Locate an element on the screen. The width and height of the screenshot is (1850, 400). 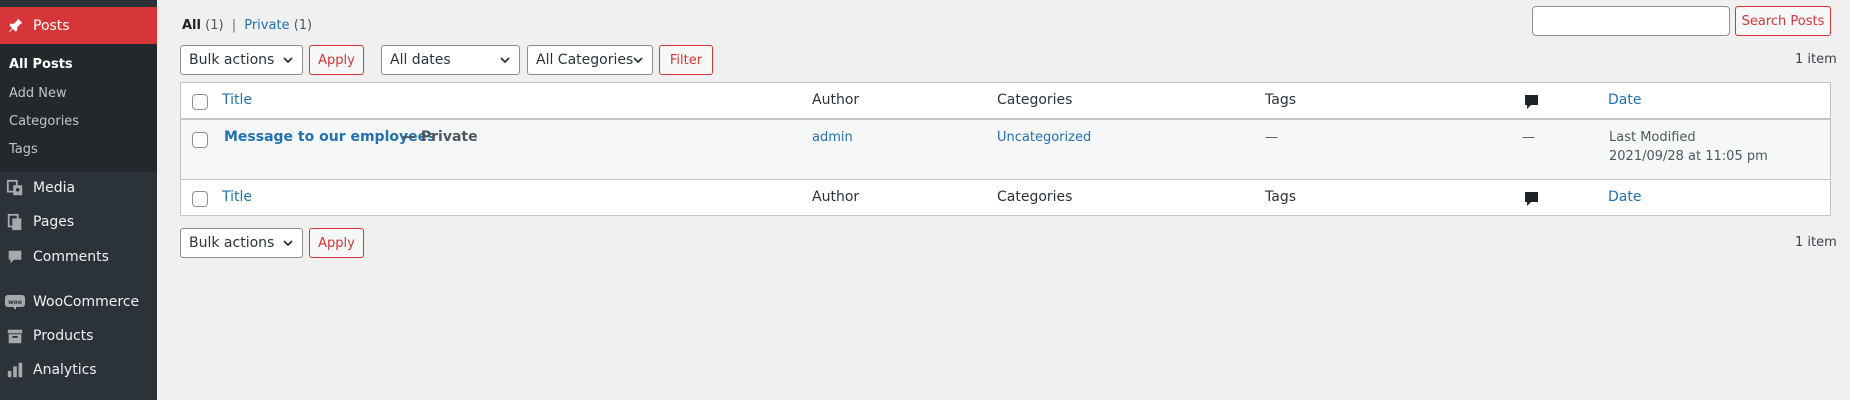
bulk-actions-select-bottom: Bulk actions is located at coordinates (241, 243).